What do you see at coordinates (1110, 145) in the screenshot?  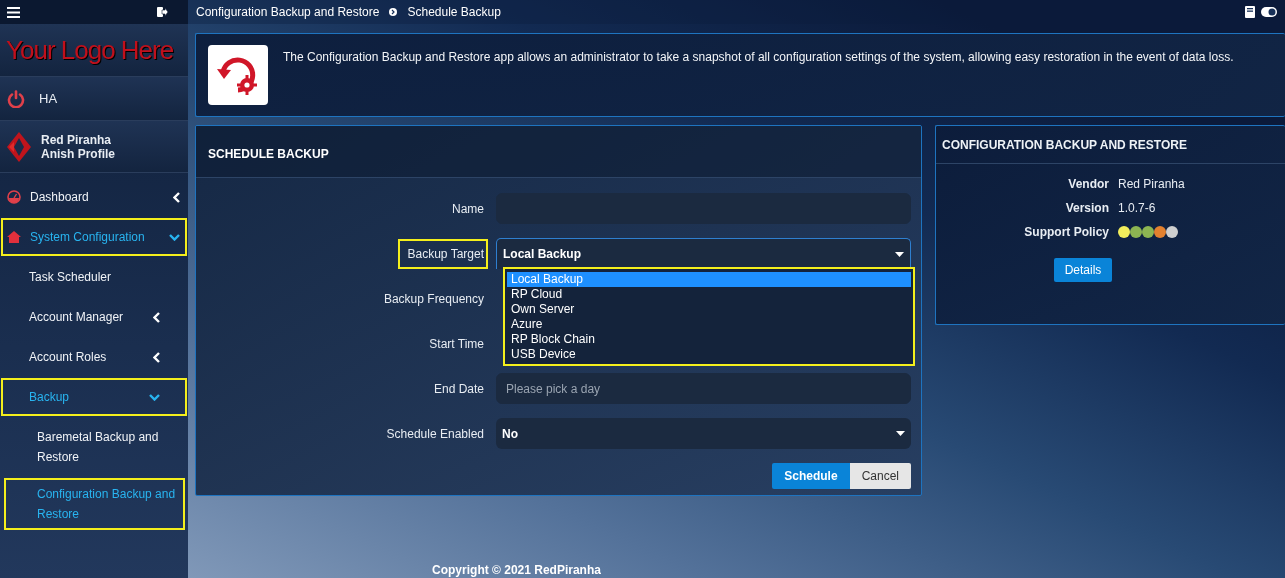 I see `panel-title: CONFIGURATION BACKUP AND RESTORE` at bounding box center [1110, 145].